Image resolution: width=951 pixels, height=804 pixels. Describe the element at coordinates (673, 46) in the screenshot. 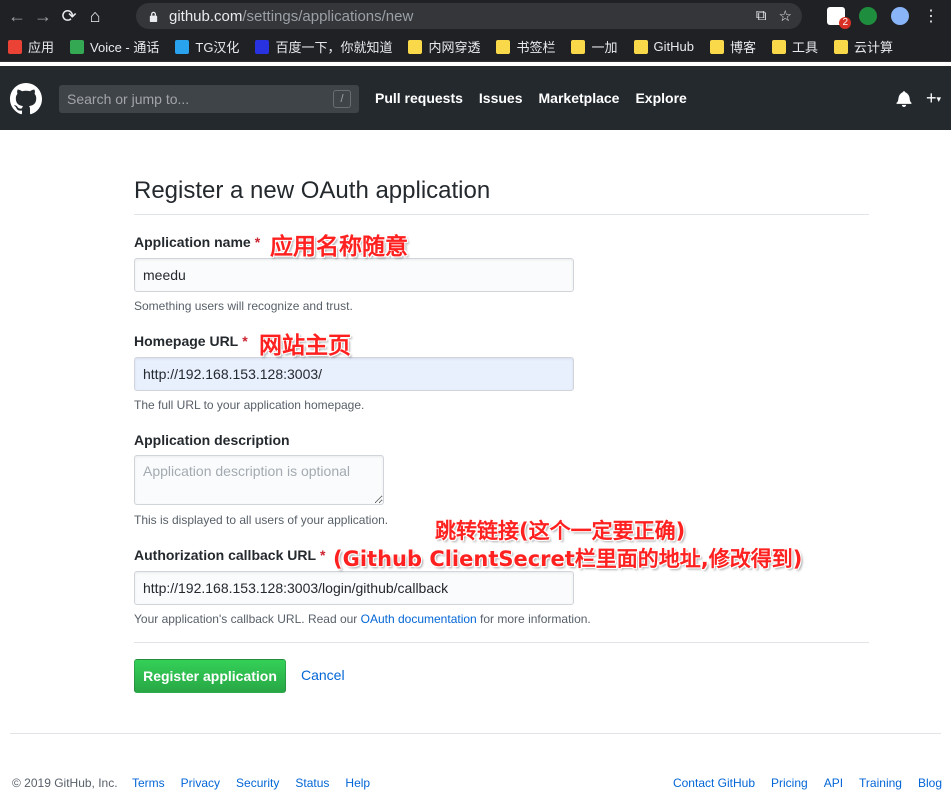

I see `bookmark-label: GitHub` at that location.